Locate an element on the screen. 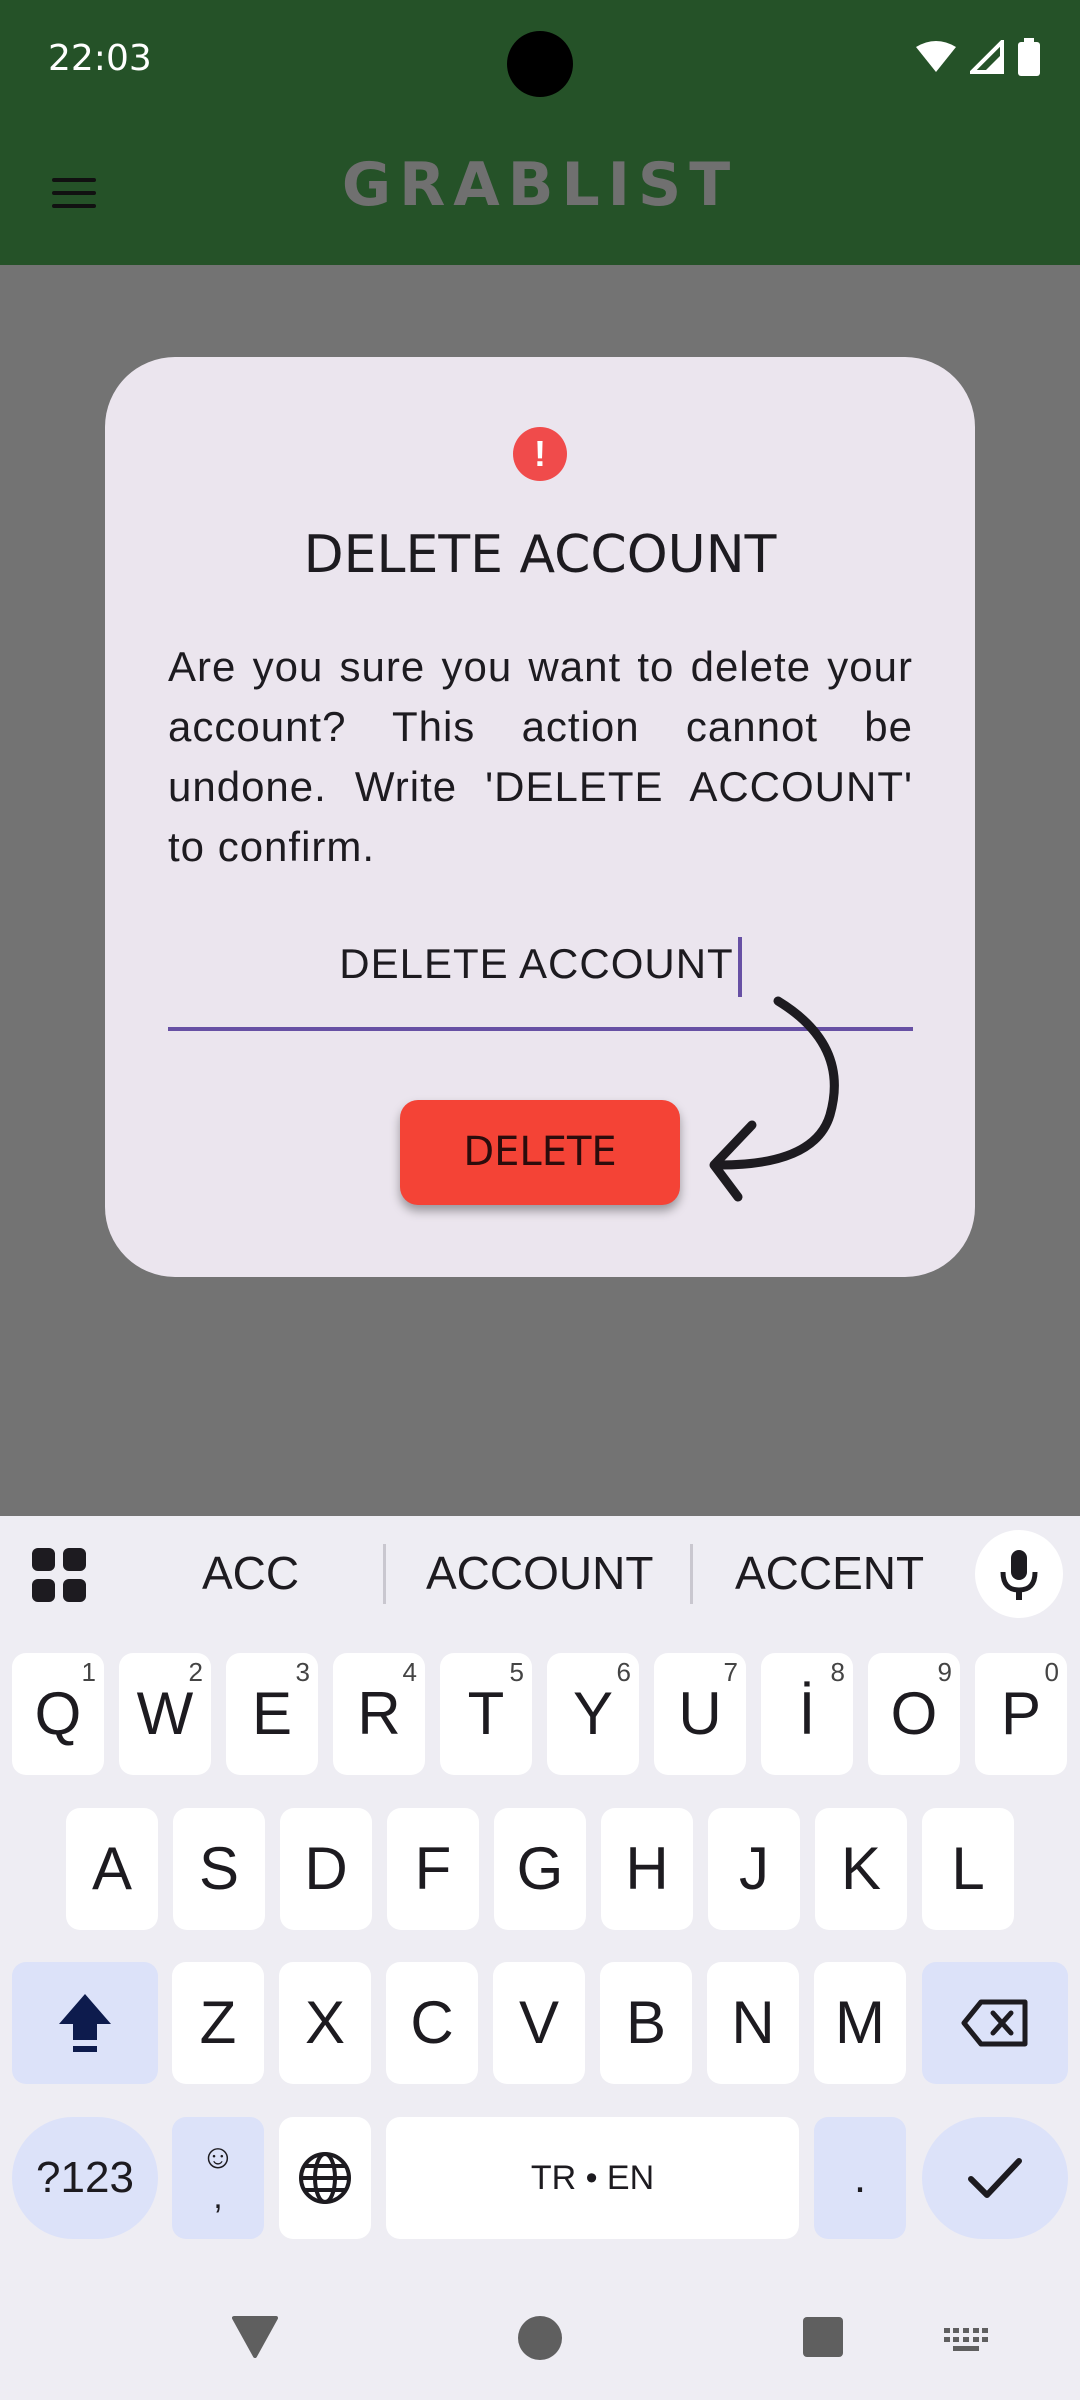 Image resolution: width=1080 pixels, height=2400 pixels. key-hint: 0 is located at coordinates (1051, 1672).